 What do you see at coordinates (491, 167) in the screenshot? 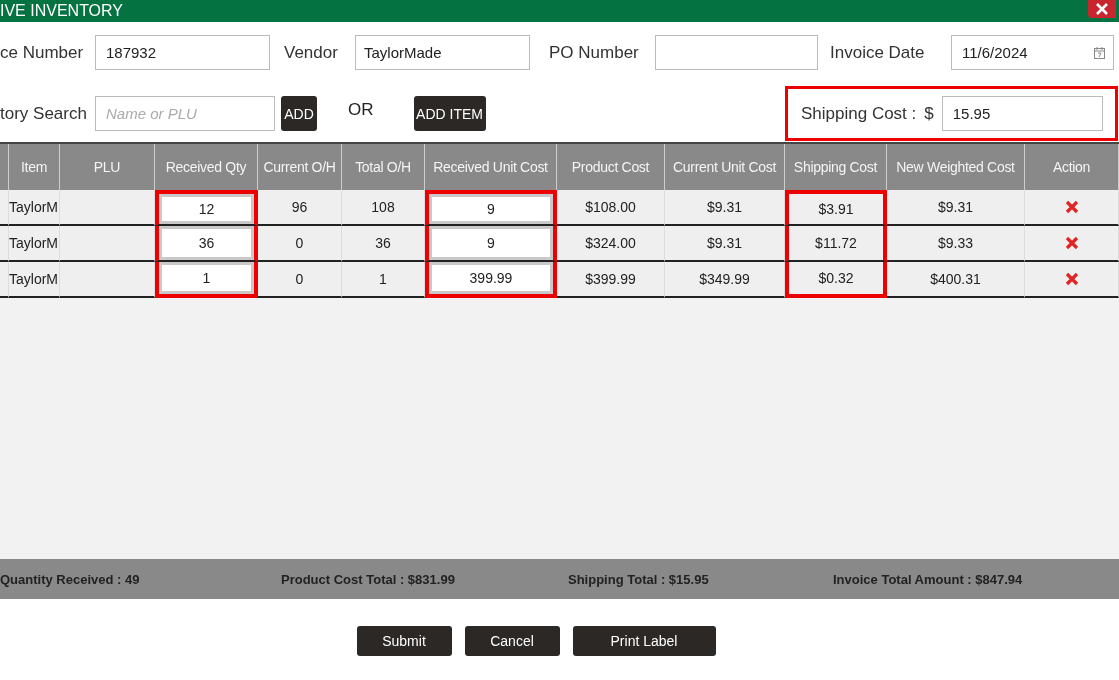
I see `column-header: Received Unit Cost` at bounding box center [491, 167].